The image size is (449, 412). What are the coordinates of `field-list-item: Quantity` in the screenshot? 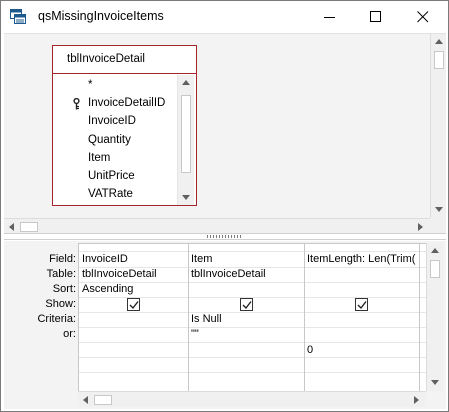 It's located at (116, 141).